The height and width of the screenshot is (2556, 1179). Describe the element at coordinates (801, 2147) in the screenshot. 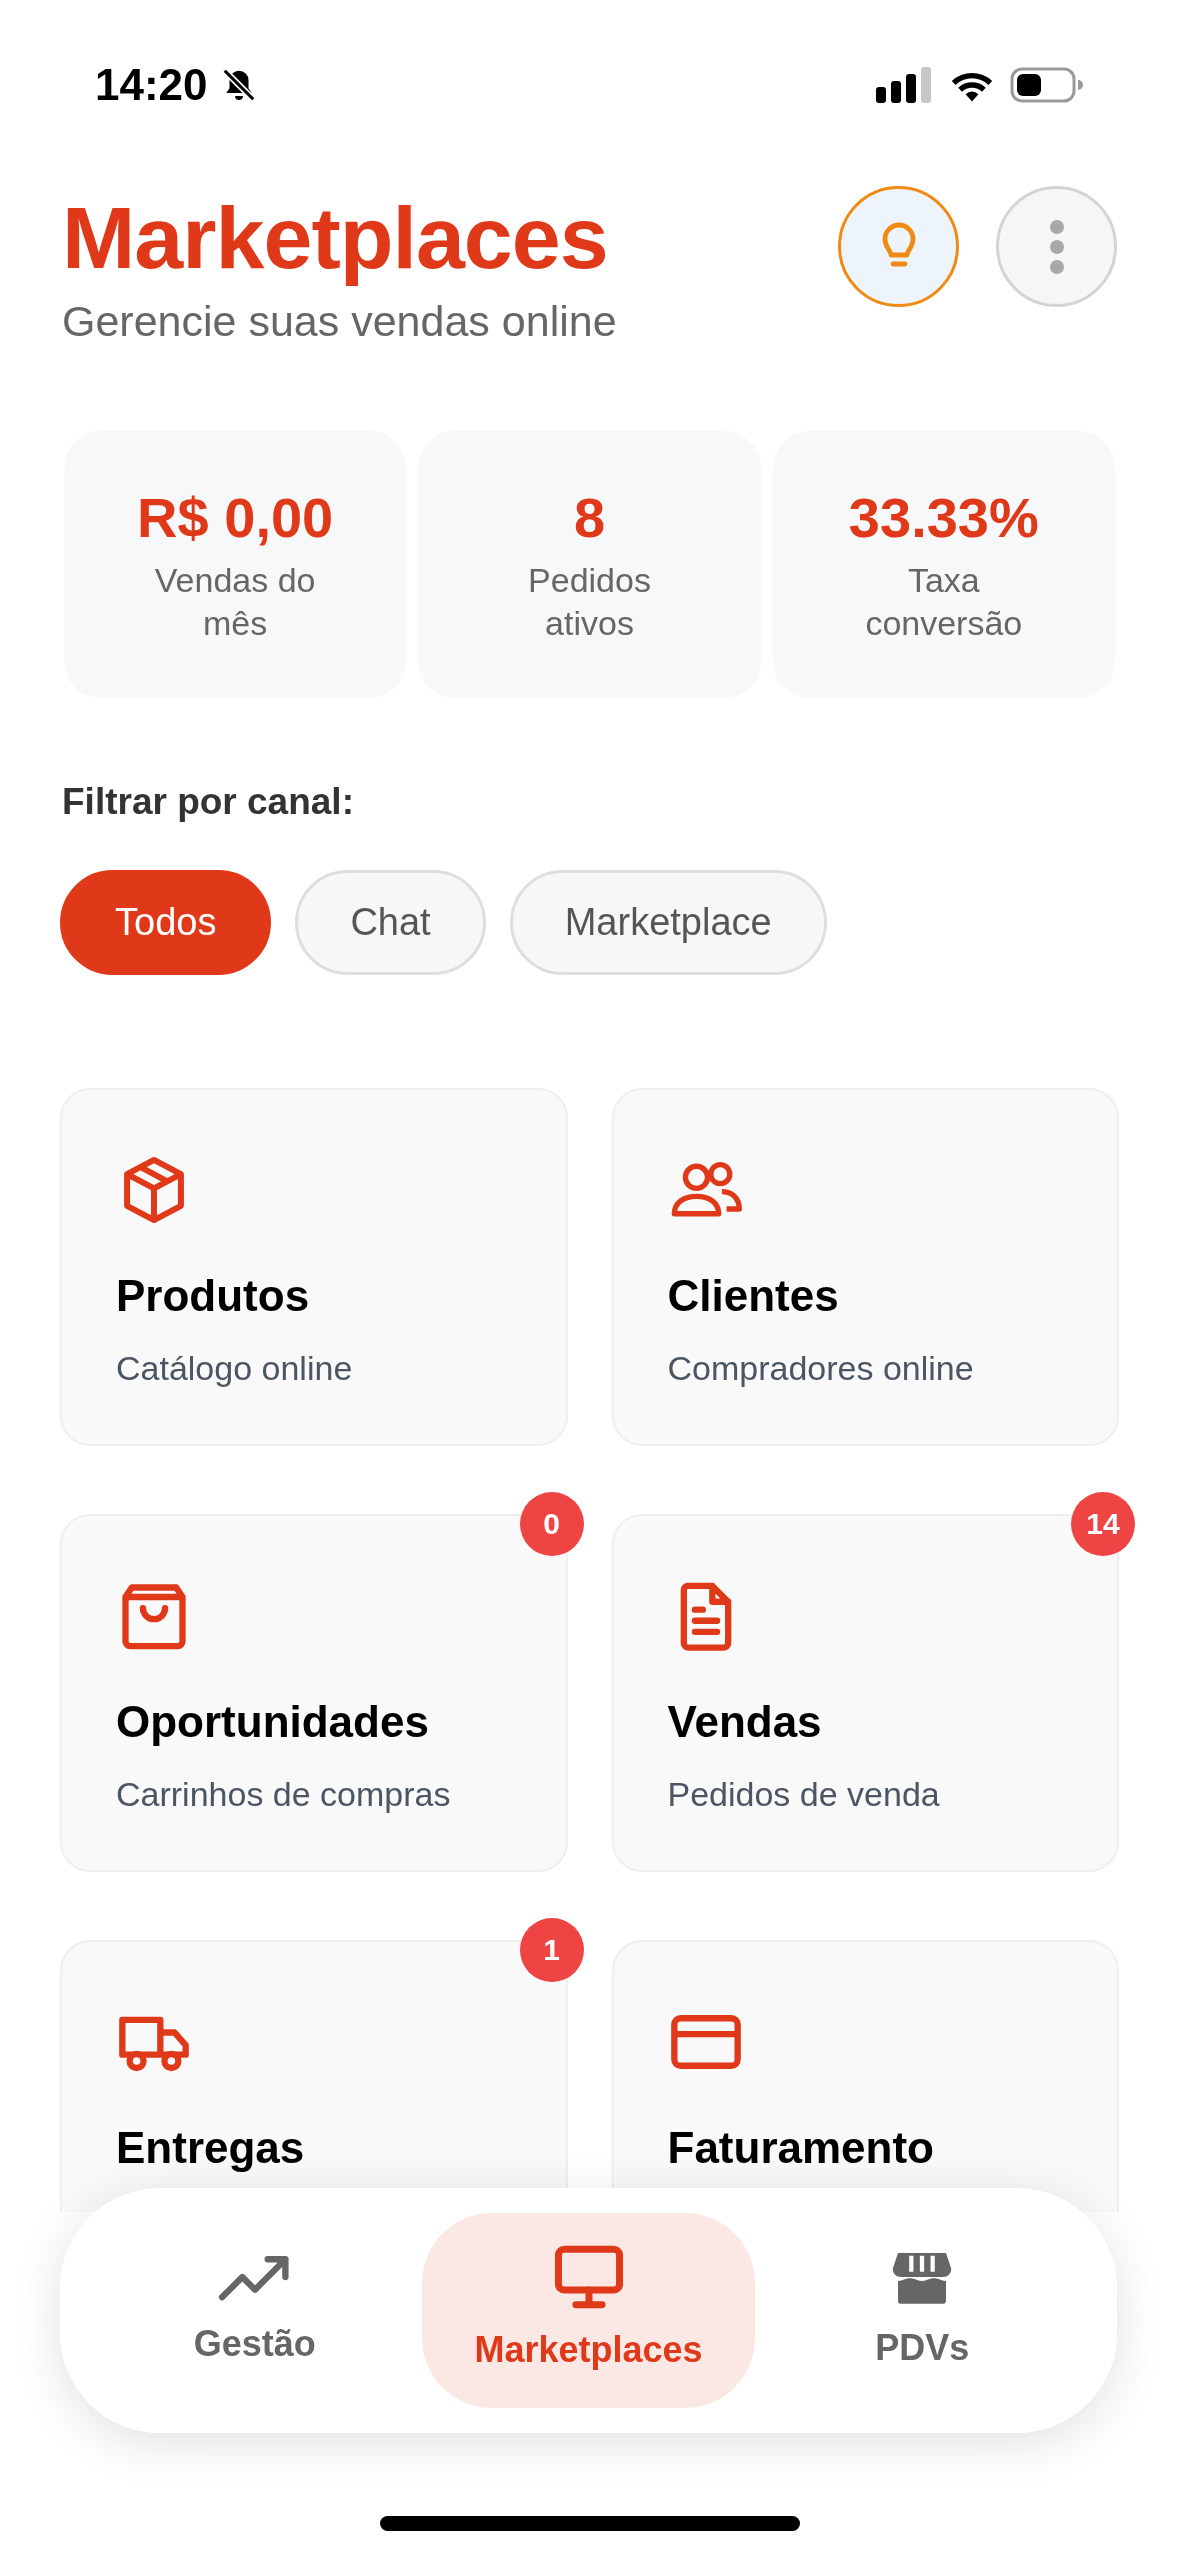

I see `module-title: Faturamento` at that location.